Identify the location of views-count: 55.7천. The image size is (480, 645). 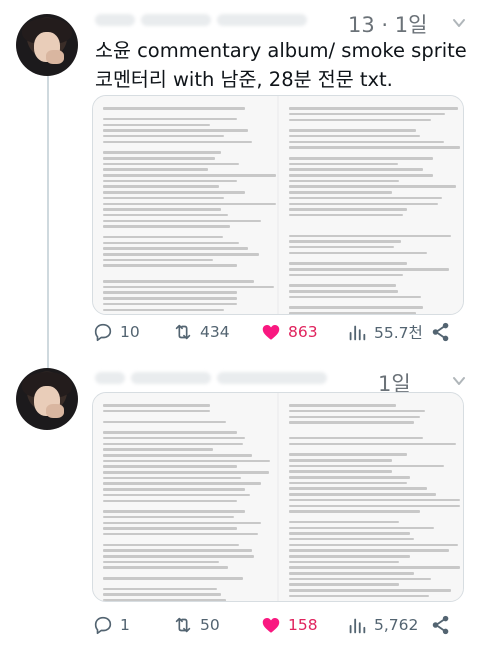
(398, 333).